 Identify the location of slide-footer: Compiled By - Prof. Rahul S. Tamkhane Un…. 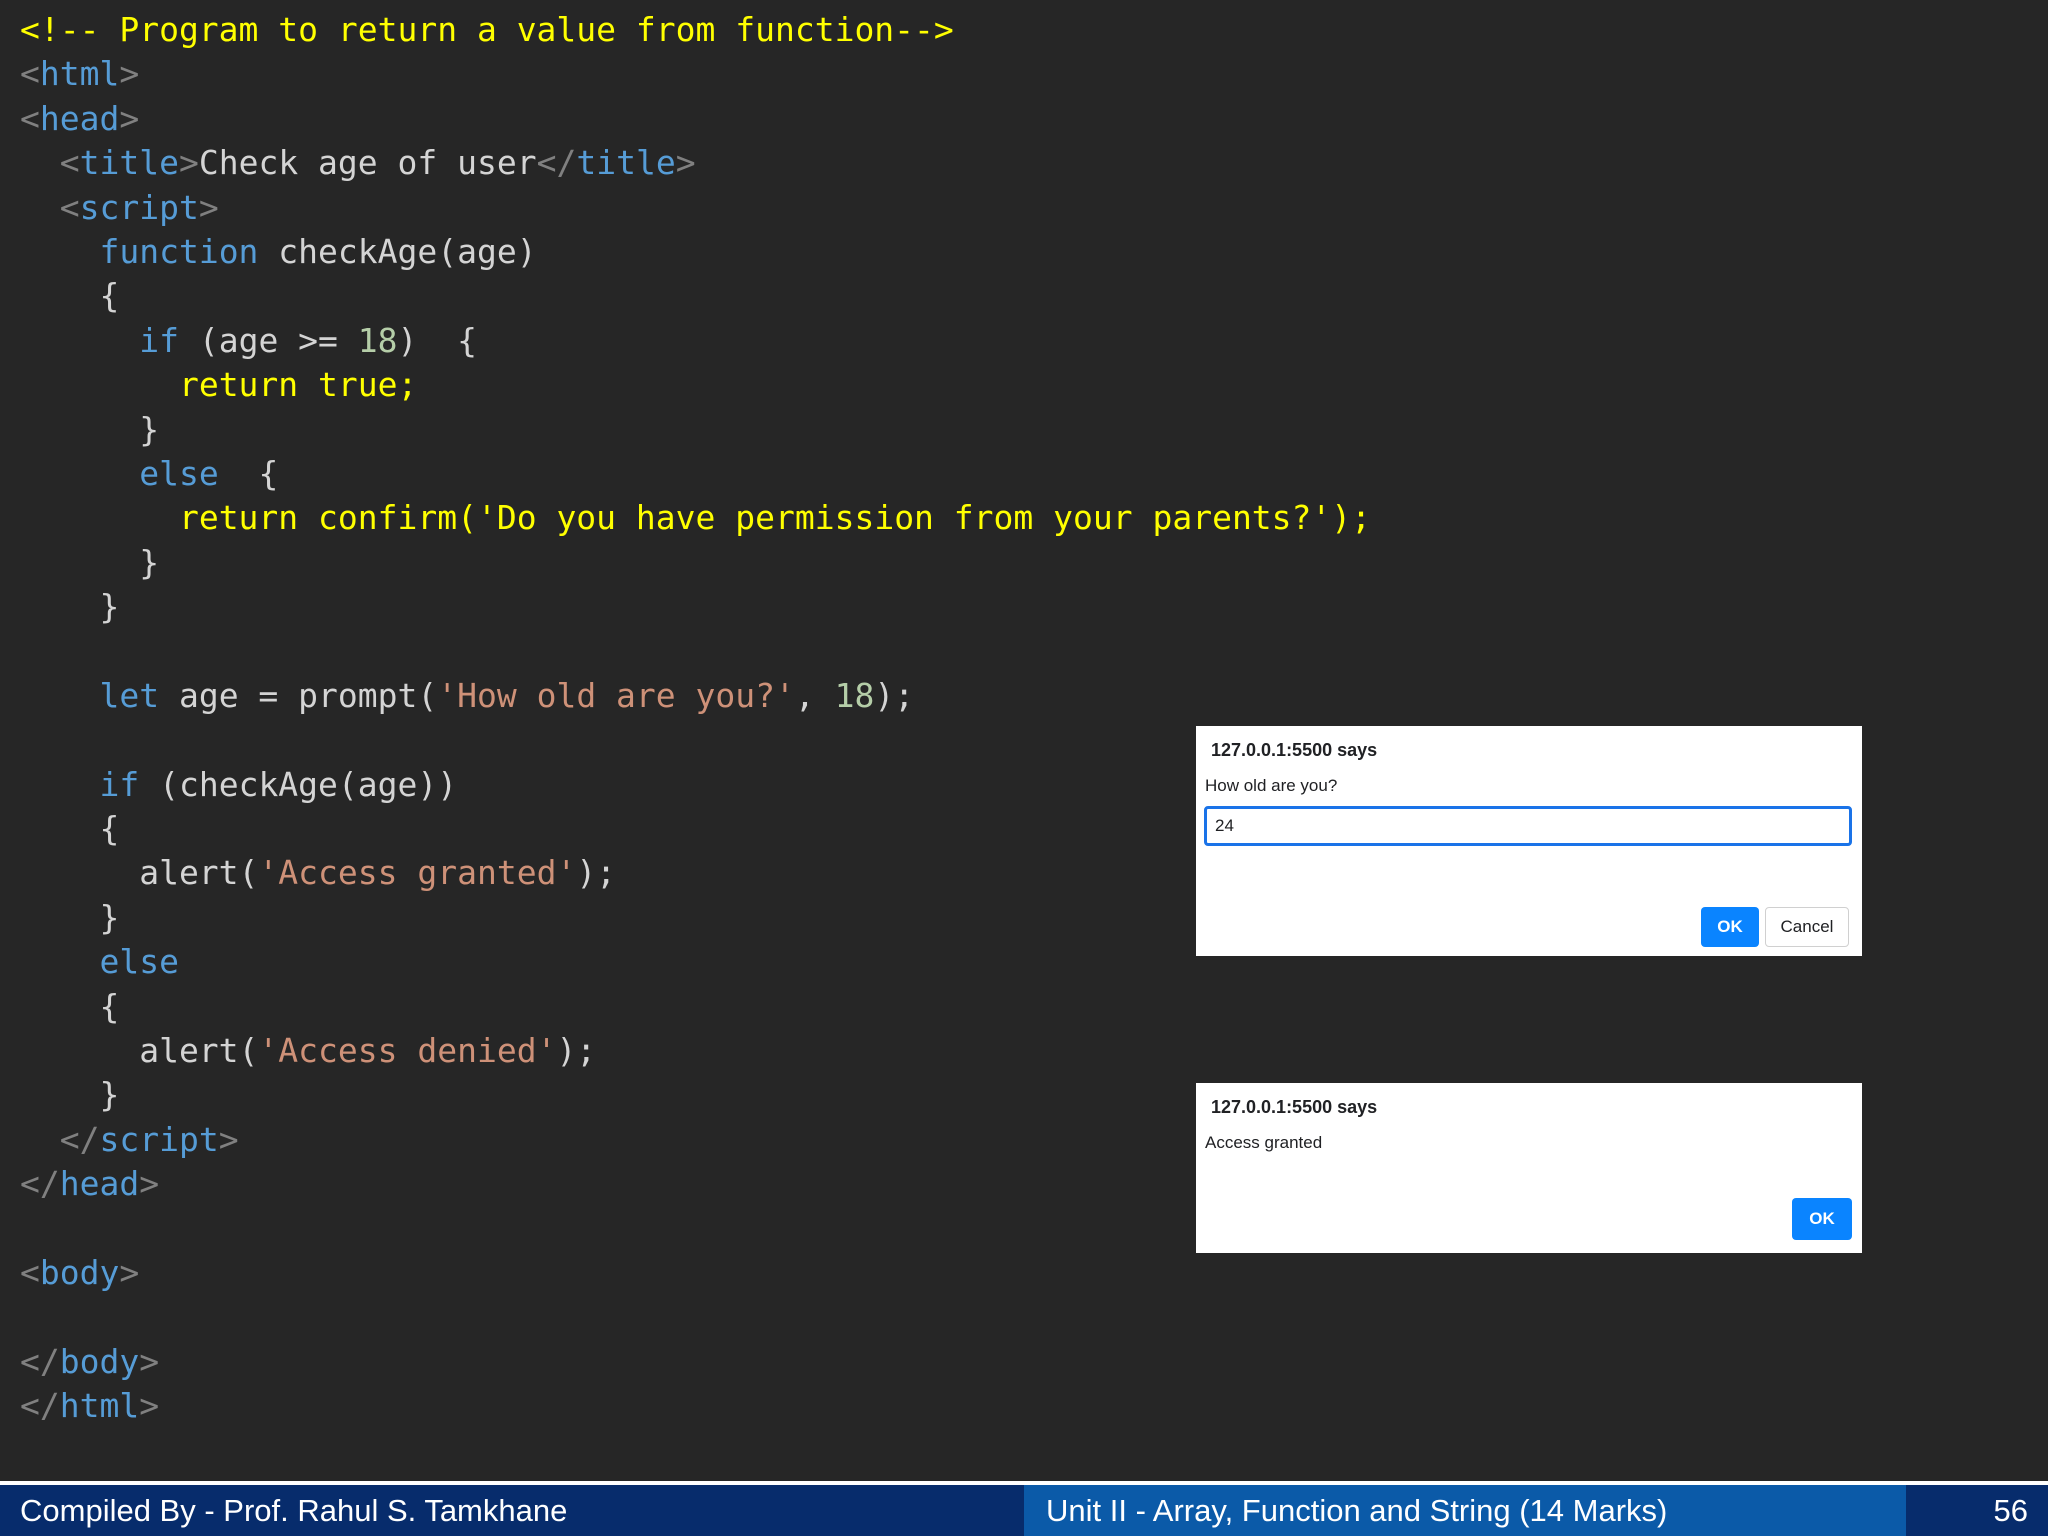
(1024, 1508).